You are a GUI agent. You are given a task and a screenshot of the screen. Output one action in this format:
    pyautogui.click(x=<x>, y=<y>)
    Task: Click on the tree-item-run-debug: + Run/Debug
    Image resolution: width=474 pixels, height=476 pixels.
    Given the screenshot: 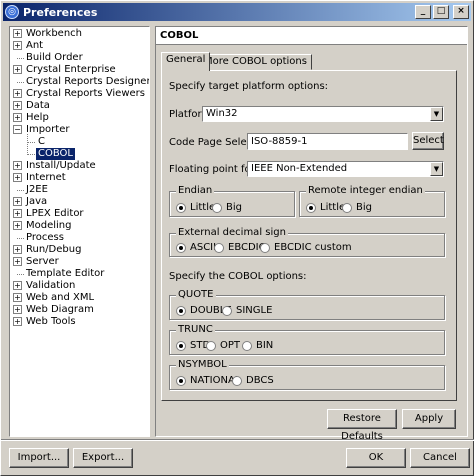 What is the action you would take?
    pyautogui.click(x=79, y=250)
    